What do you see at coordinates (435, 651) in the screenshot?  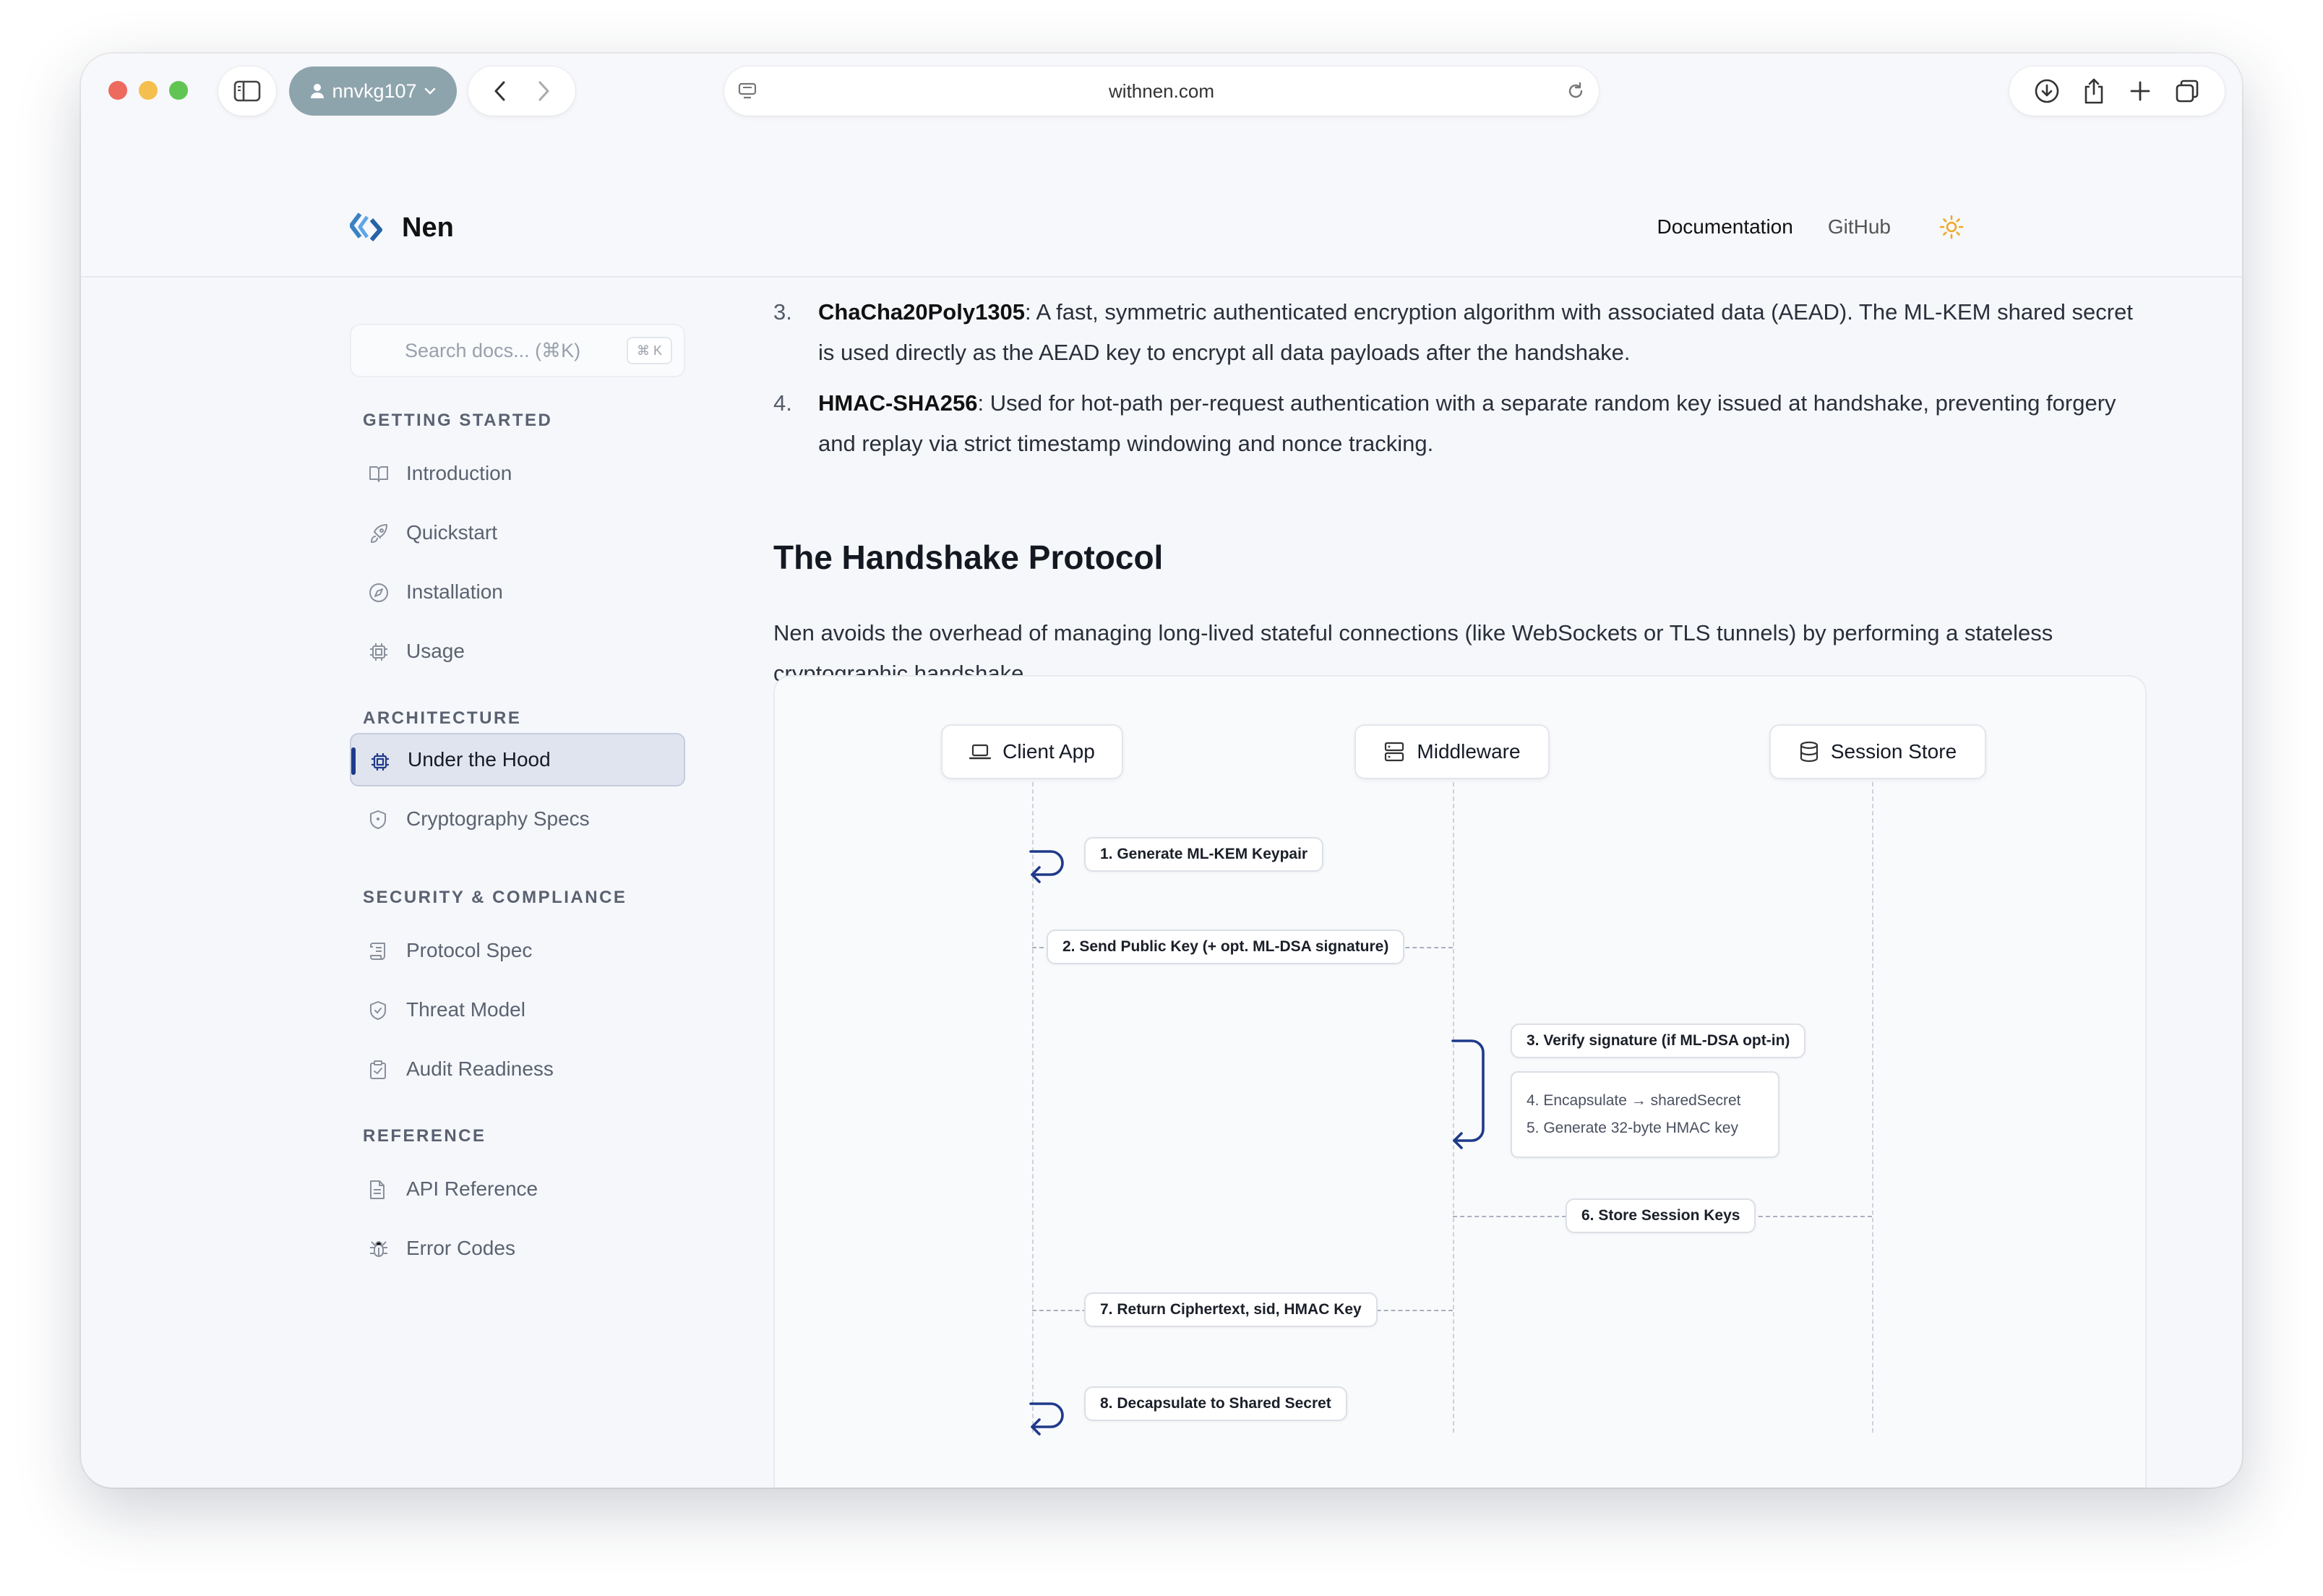 I see `sidebar-item-label: Usage` at bounding box center [435, 651].